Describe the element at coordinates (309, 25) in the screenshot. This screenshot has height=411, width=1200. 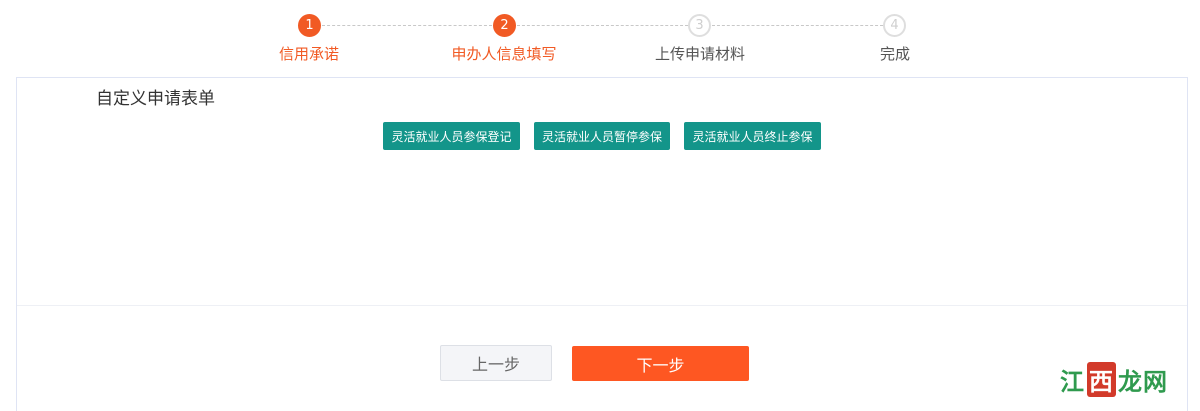
I see `step-1-circle: 1` at that location.